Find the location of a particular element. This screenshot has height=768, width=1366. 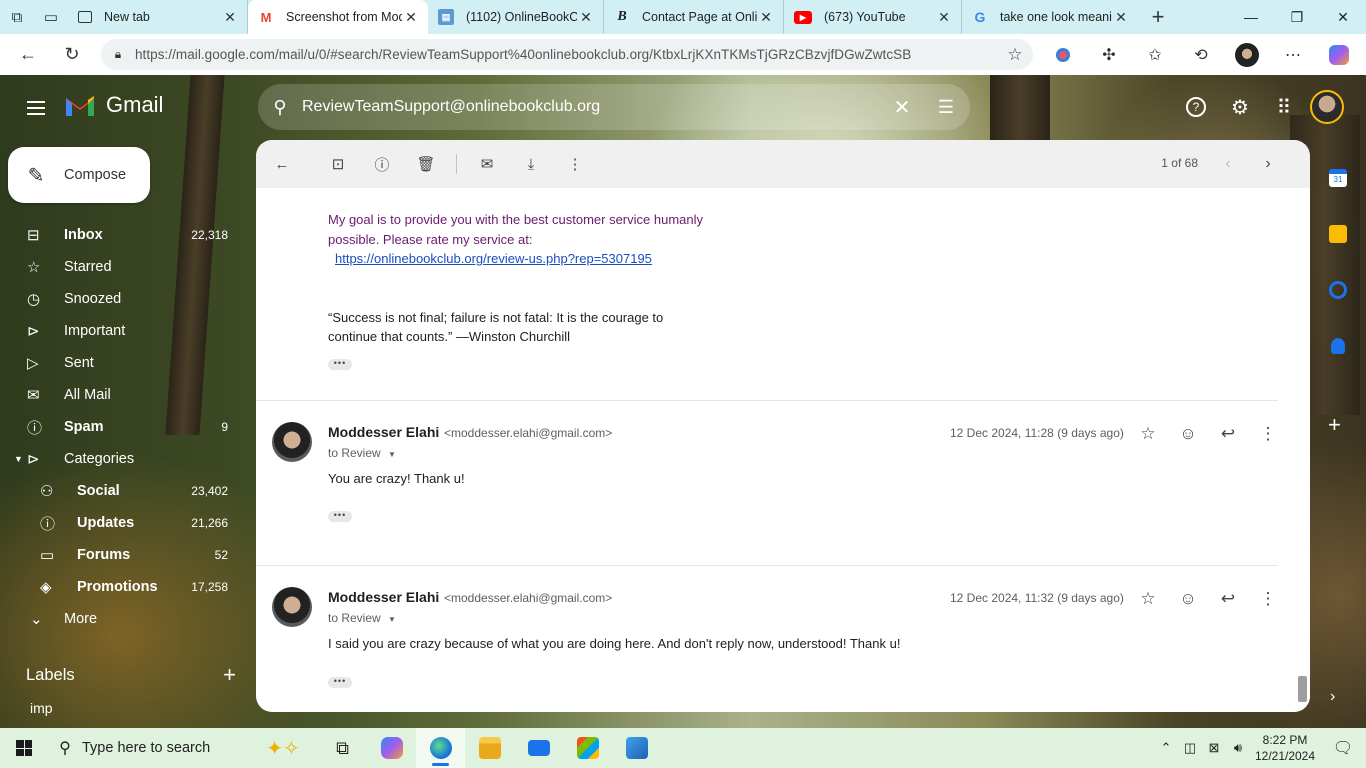

sidebar-item-starred: ☆ Starred is located at coordinates (124, 267).